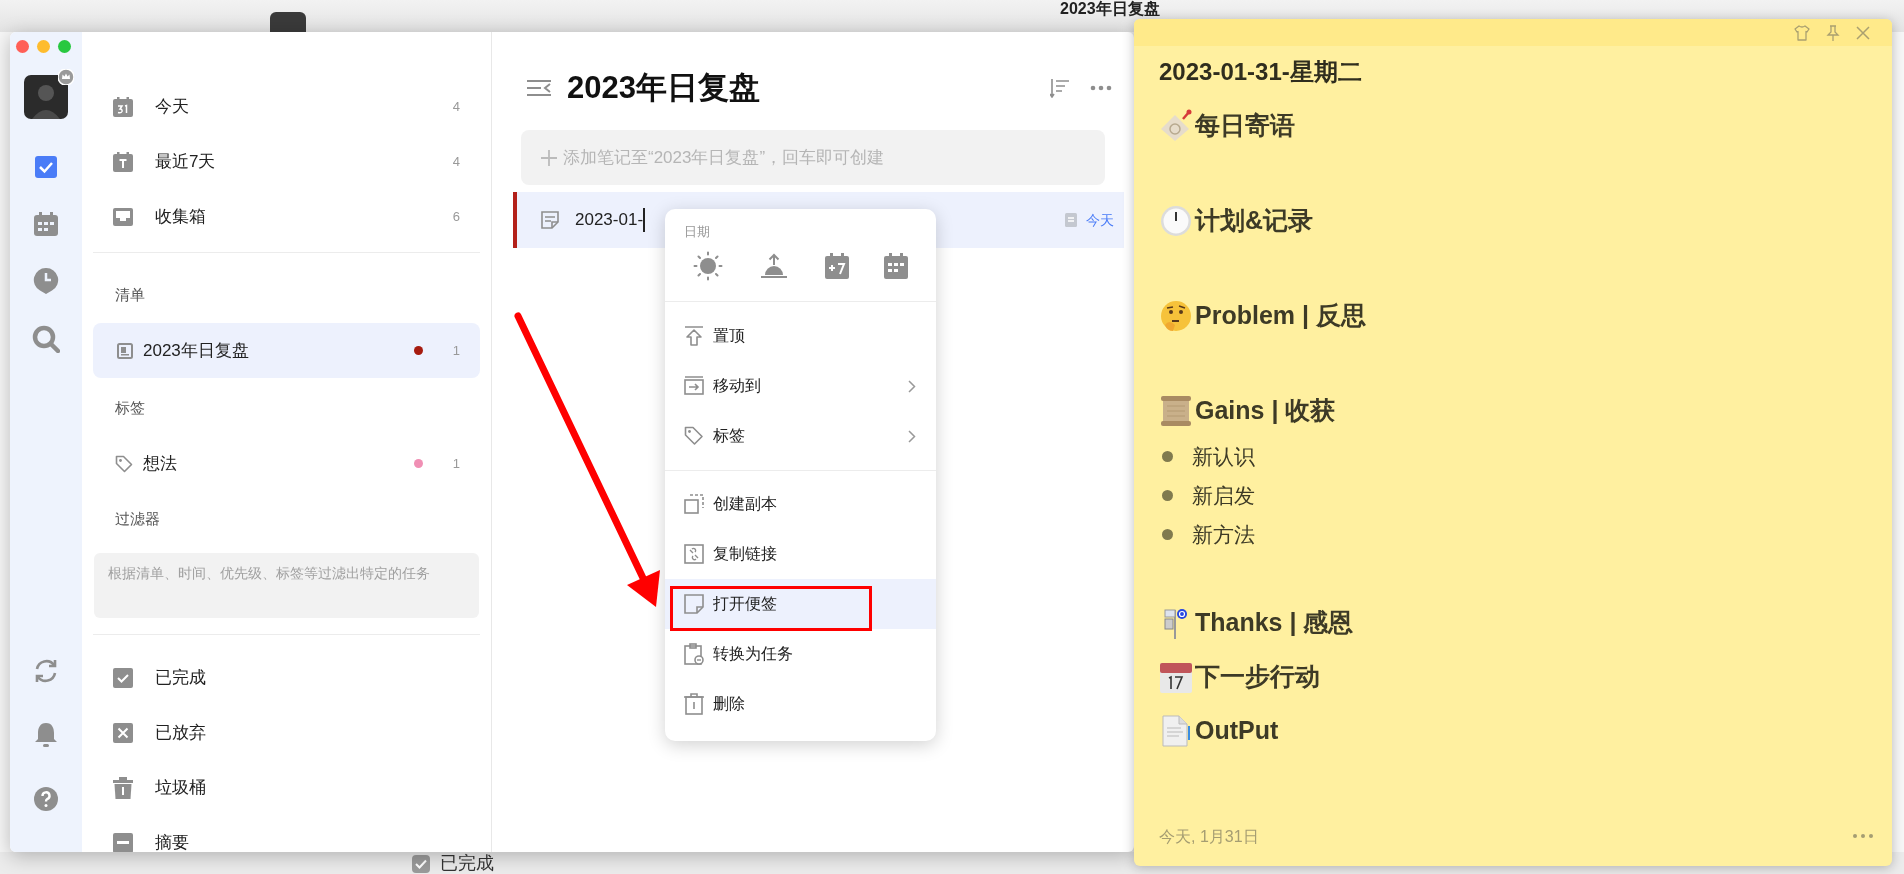 The height and width of the screenshot is (874, 1904). What do you see at coordinates (1261, 72) in the screenshot?
I see `note-title: 2023-01-31-星期二` at bounding box center [1261, 72].